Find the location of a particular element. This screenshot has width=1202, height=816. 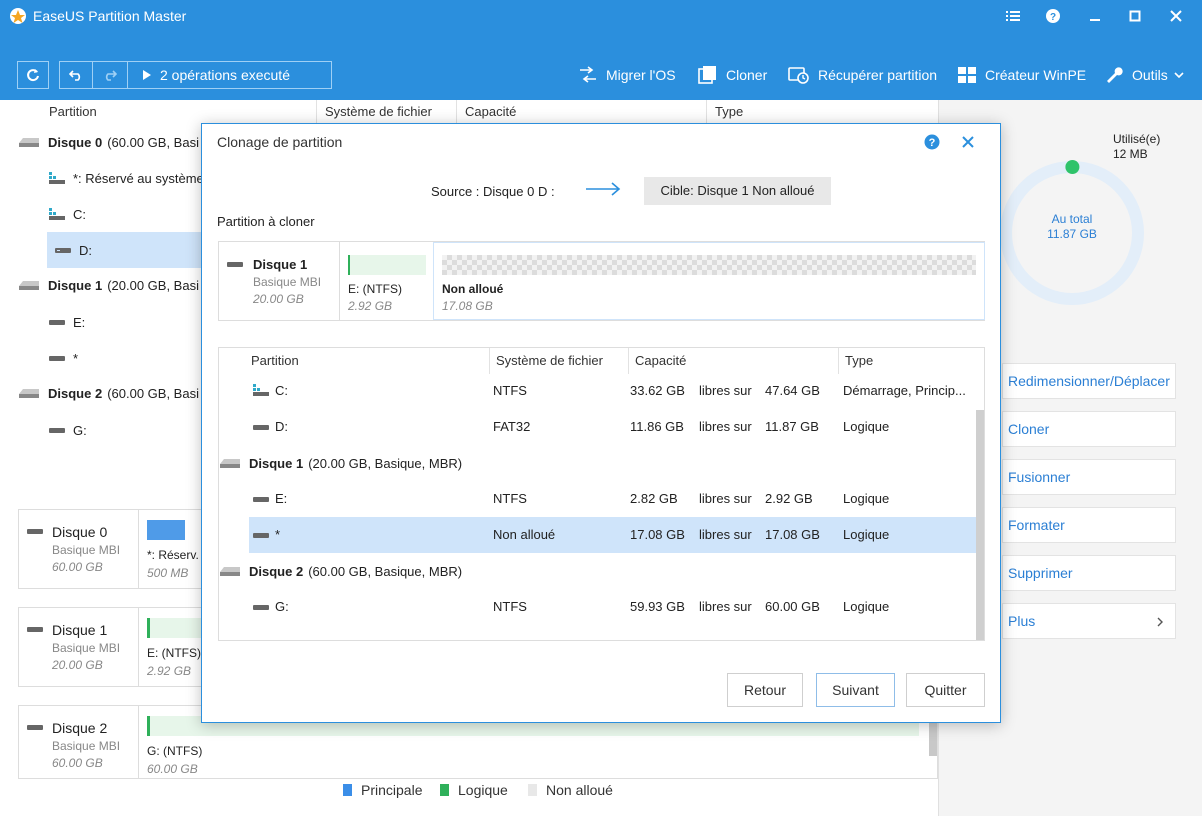

clone-action: Cloner is located at coordinates (1089, 429).